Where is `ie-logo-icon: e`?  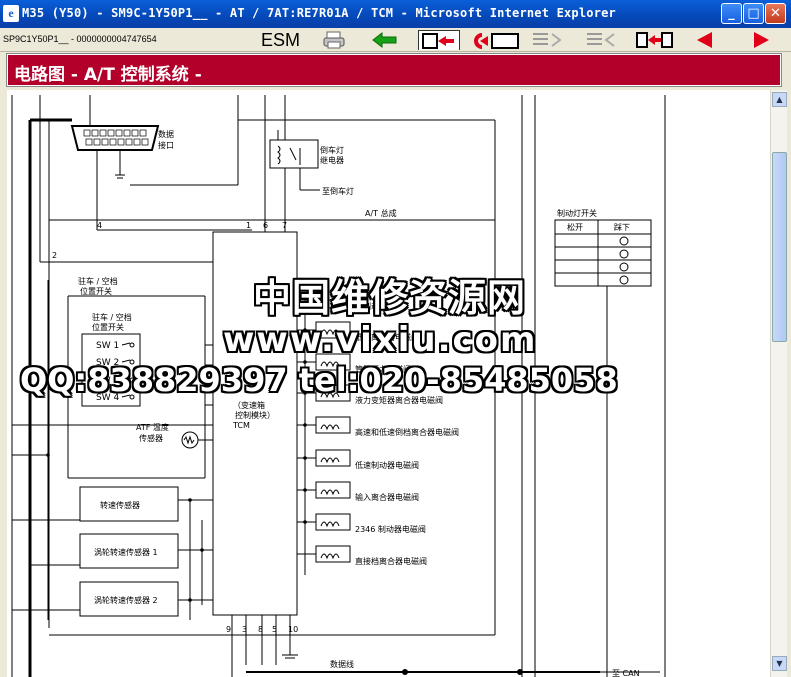 ie-logo-icon: e is located at coordinates (11, 13).